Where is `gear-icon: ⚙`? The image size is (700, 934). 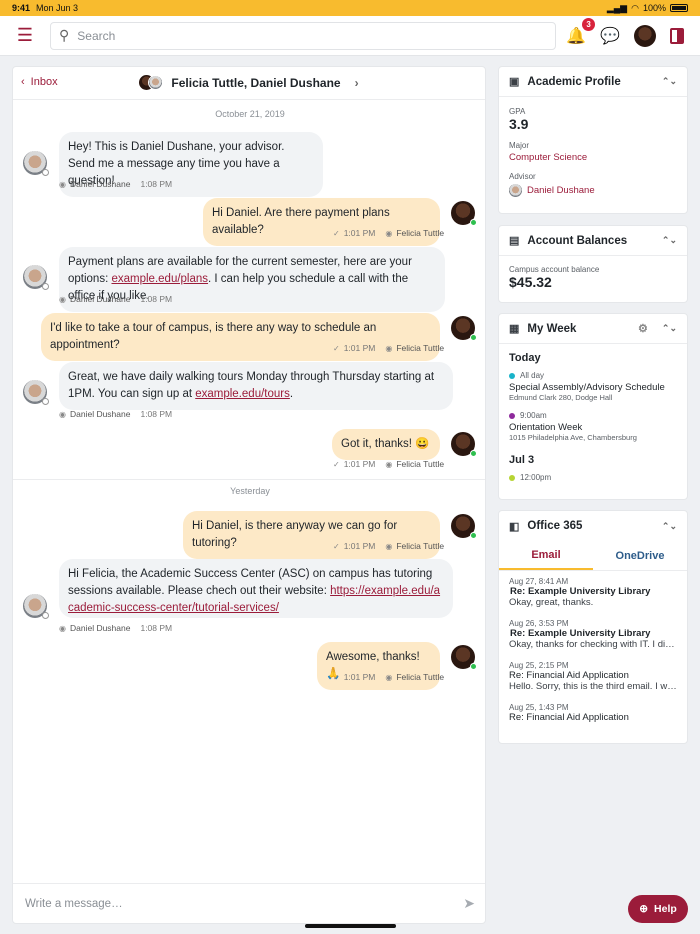
gear-icon: ⚙ is located at coordinates (643, 328).